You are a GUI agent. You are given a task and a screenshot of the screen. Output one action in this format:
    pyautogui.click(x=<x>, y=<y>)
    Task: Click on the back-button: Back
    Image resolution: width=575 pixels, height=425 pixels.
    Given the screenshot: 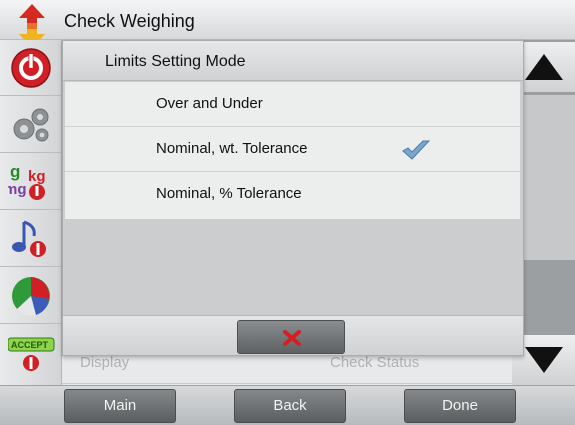 What is the action you would take?
    pyautogui.click(x=290, y=406)
    